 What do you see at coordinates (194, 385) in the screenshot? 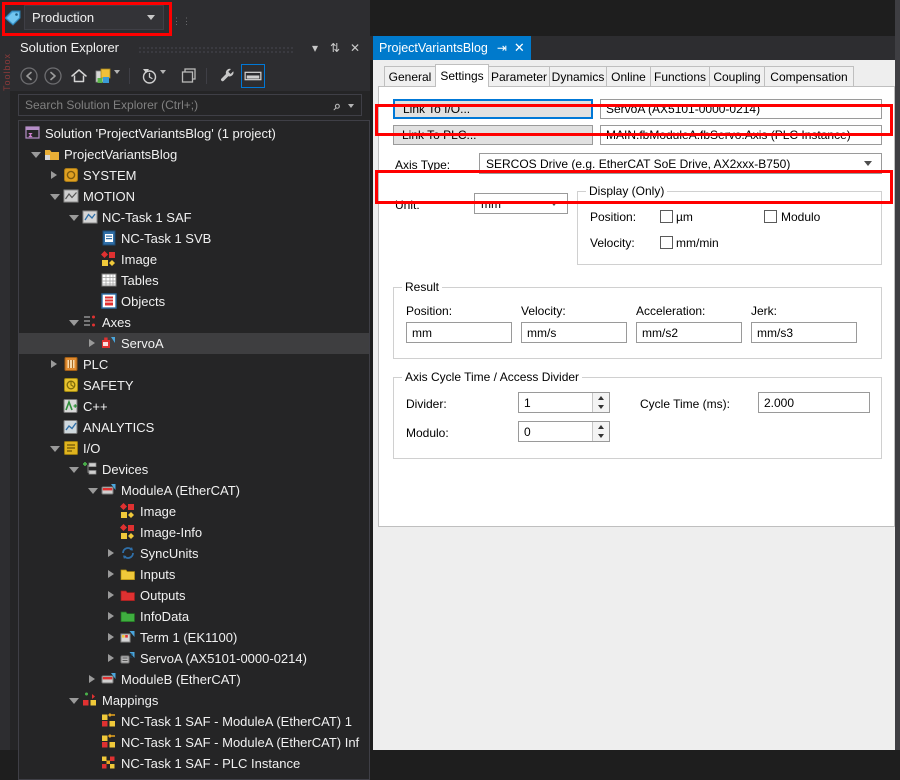
I see `tree-item-safety: SAFETY` at bounding box center [194, 385].